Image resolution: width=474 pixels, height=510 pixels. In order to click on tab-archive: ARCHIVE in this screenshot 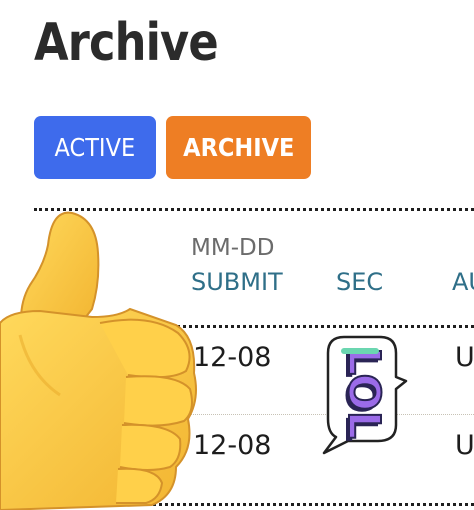, I will do `click(238, 147)`.